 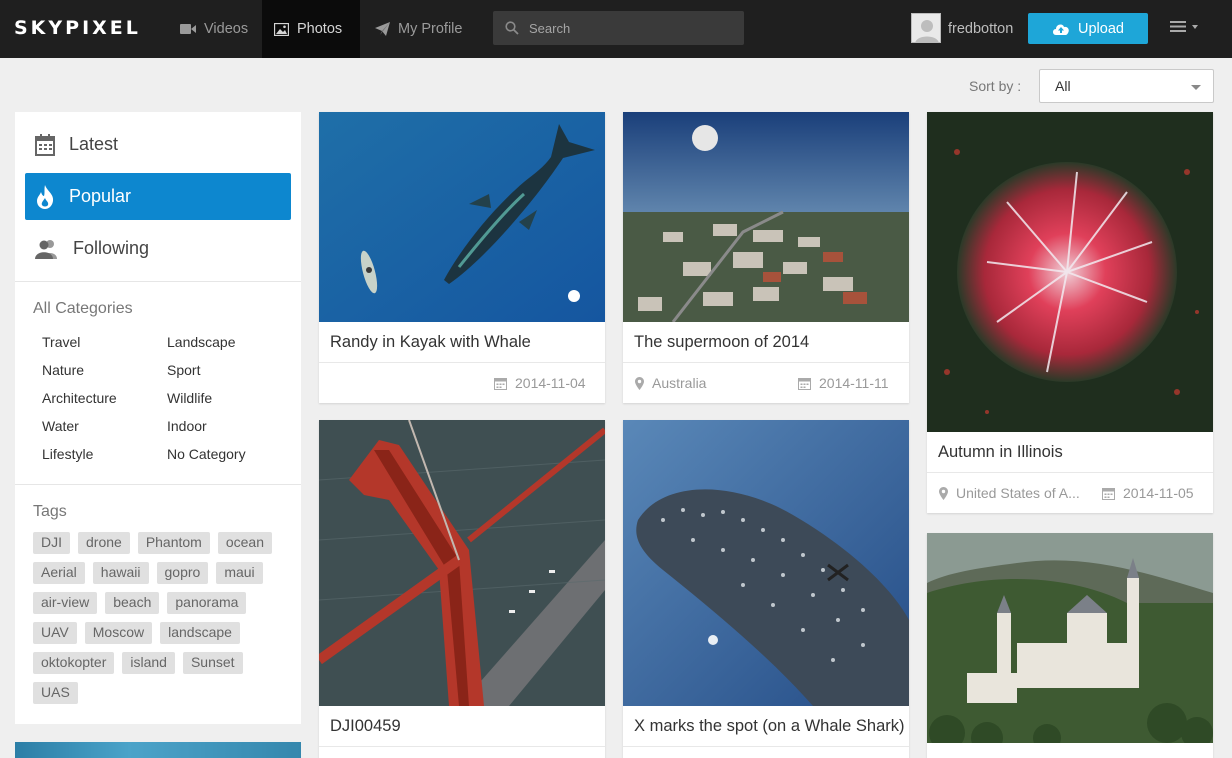 I want to click on nav-videos-label: Videos, so click(x=226, y=29).